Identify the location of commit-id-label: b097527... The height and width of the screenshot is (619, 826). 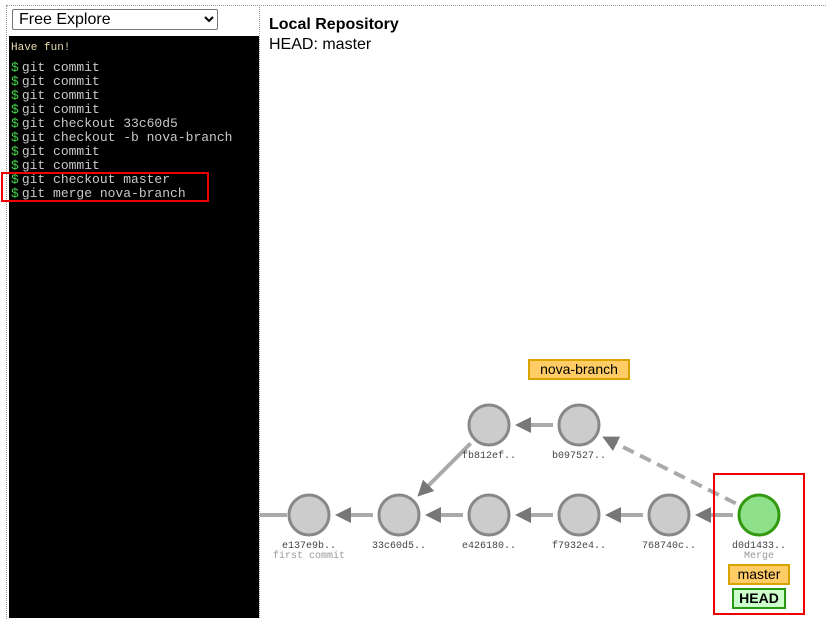
(579, 456).